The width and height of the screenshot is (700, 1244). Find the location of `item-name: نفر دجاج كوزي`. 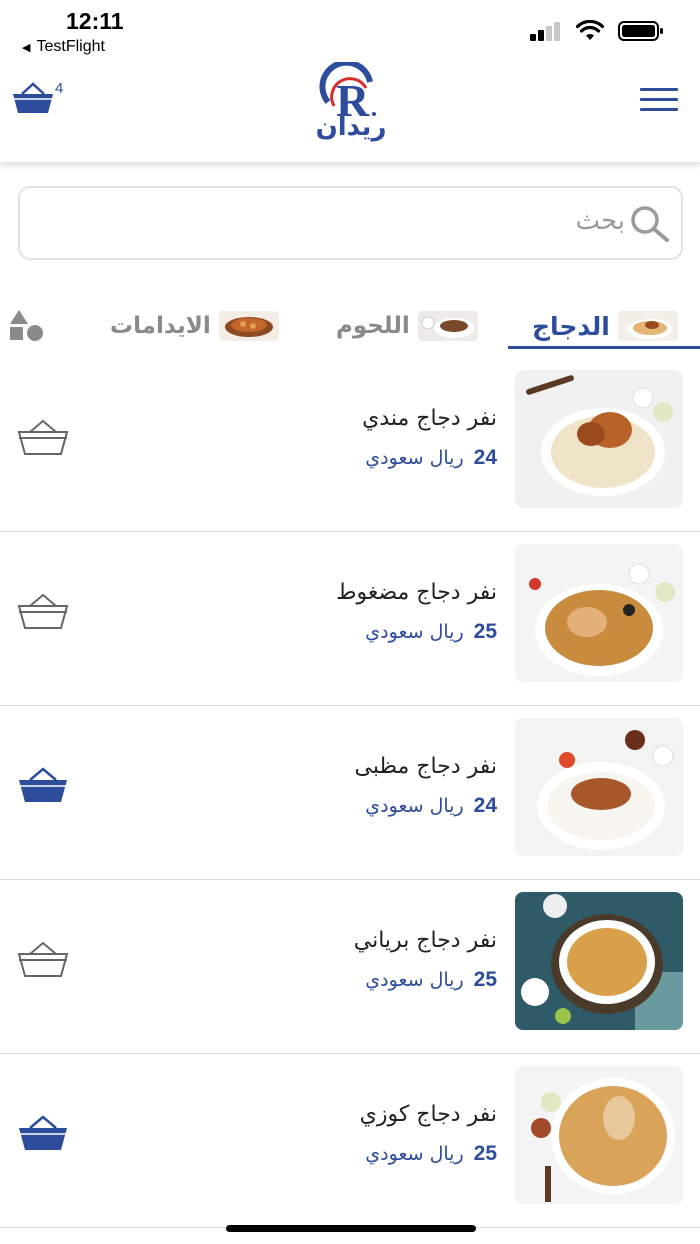

item-name: نفر دجاج كوزي is located at coordinates (428, 1114).